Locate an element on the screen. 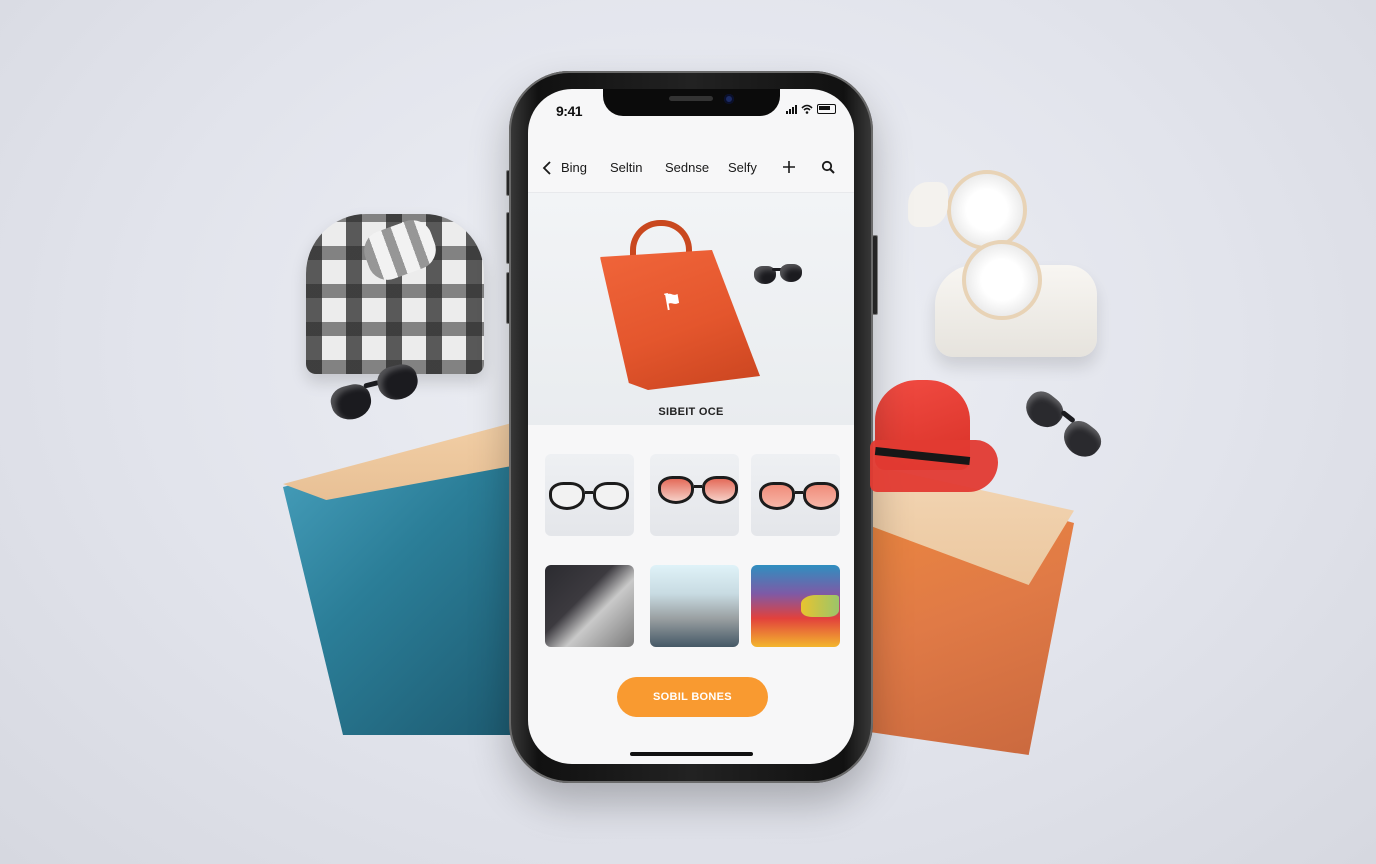  chevron-left-icon is located at coordinates (547, 168).